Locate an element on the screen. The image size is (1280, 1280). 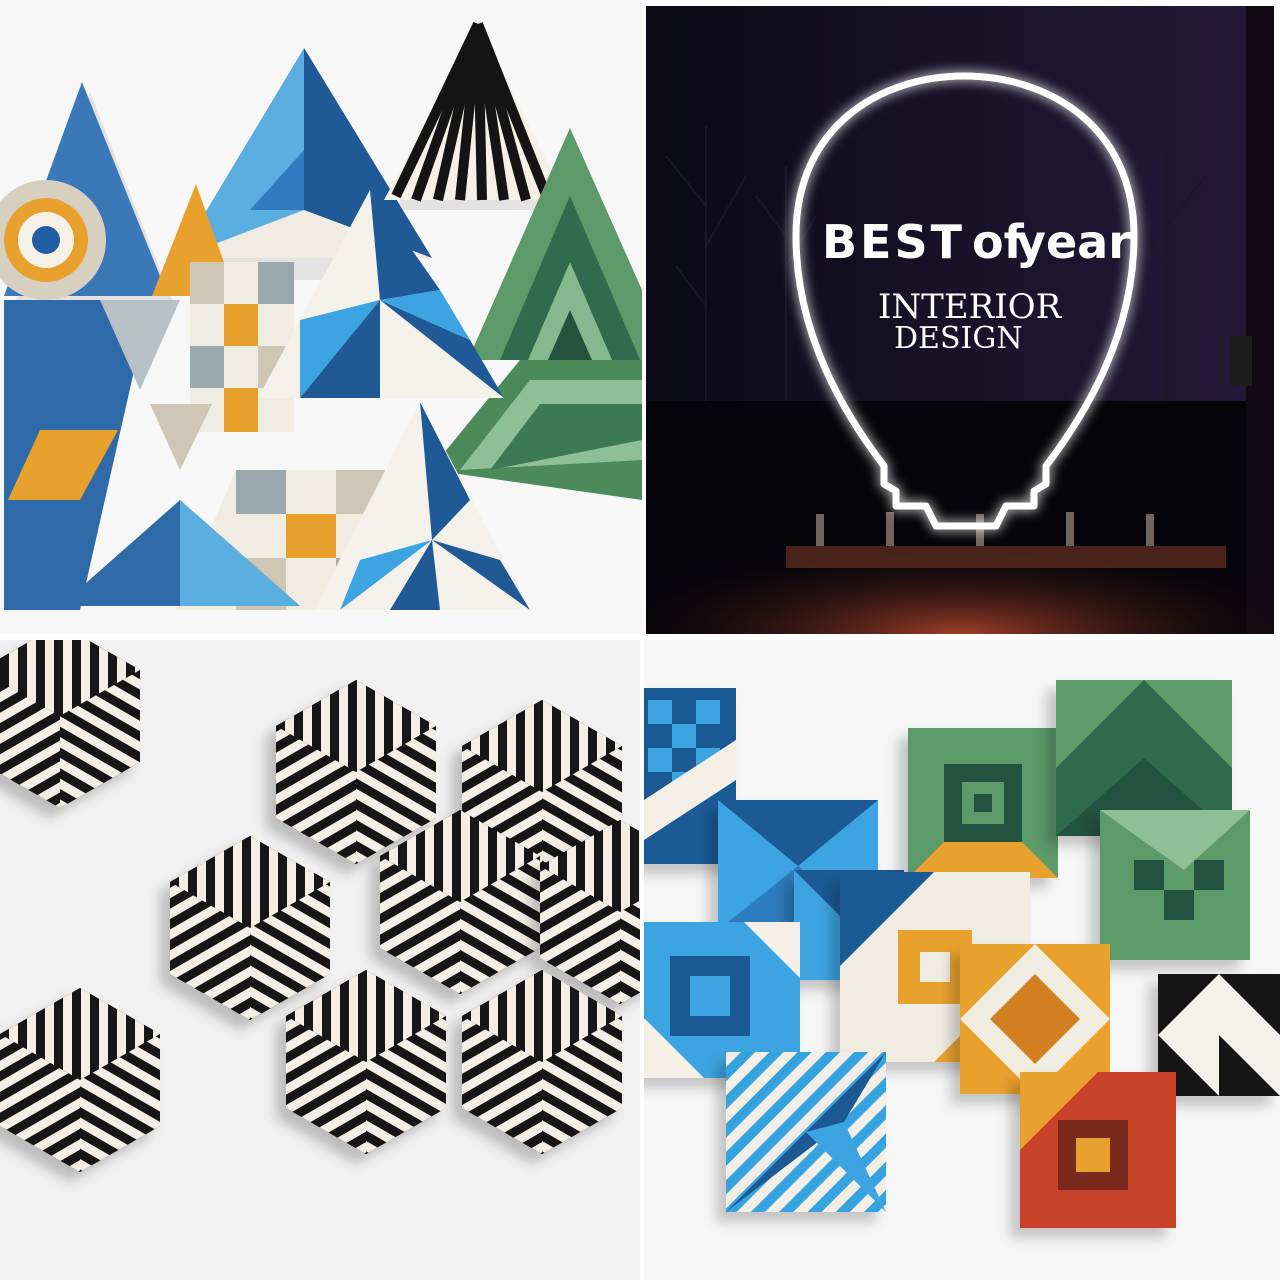
year-text: year is located at coordinates (1073, 242).